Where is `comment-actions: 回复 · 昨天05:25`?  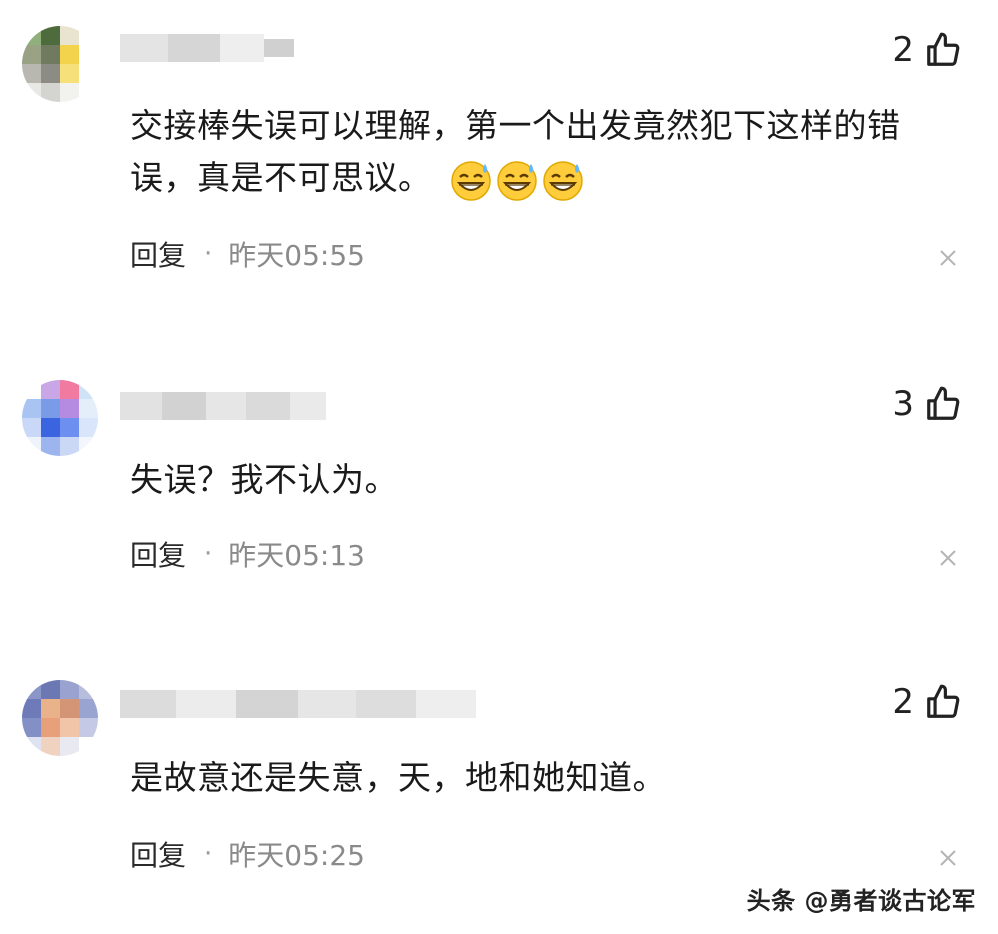
comment-actions: 回复 · 昨天05:25 is located at coordinates (247, 854).